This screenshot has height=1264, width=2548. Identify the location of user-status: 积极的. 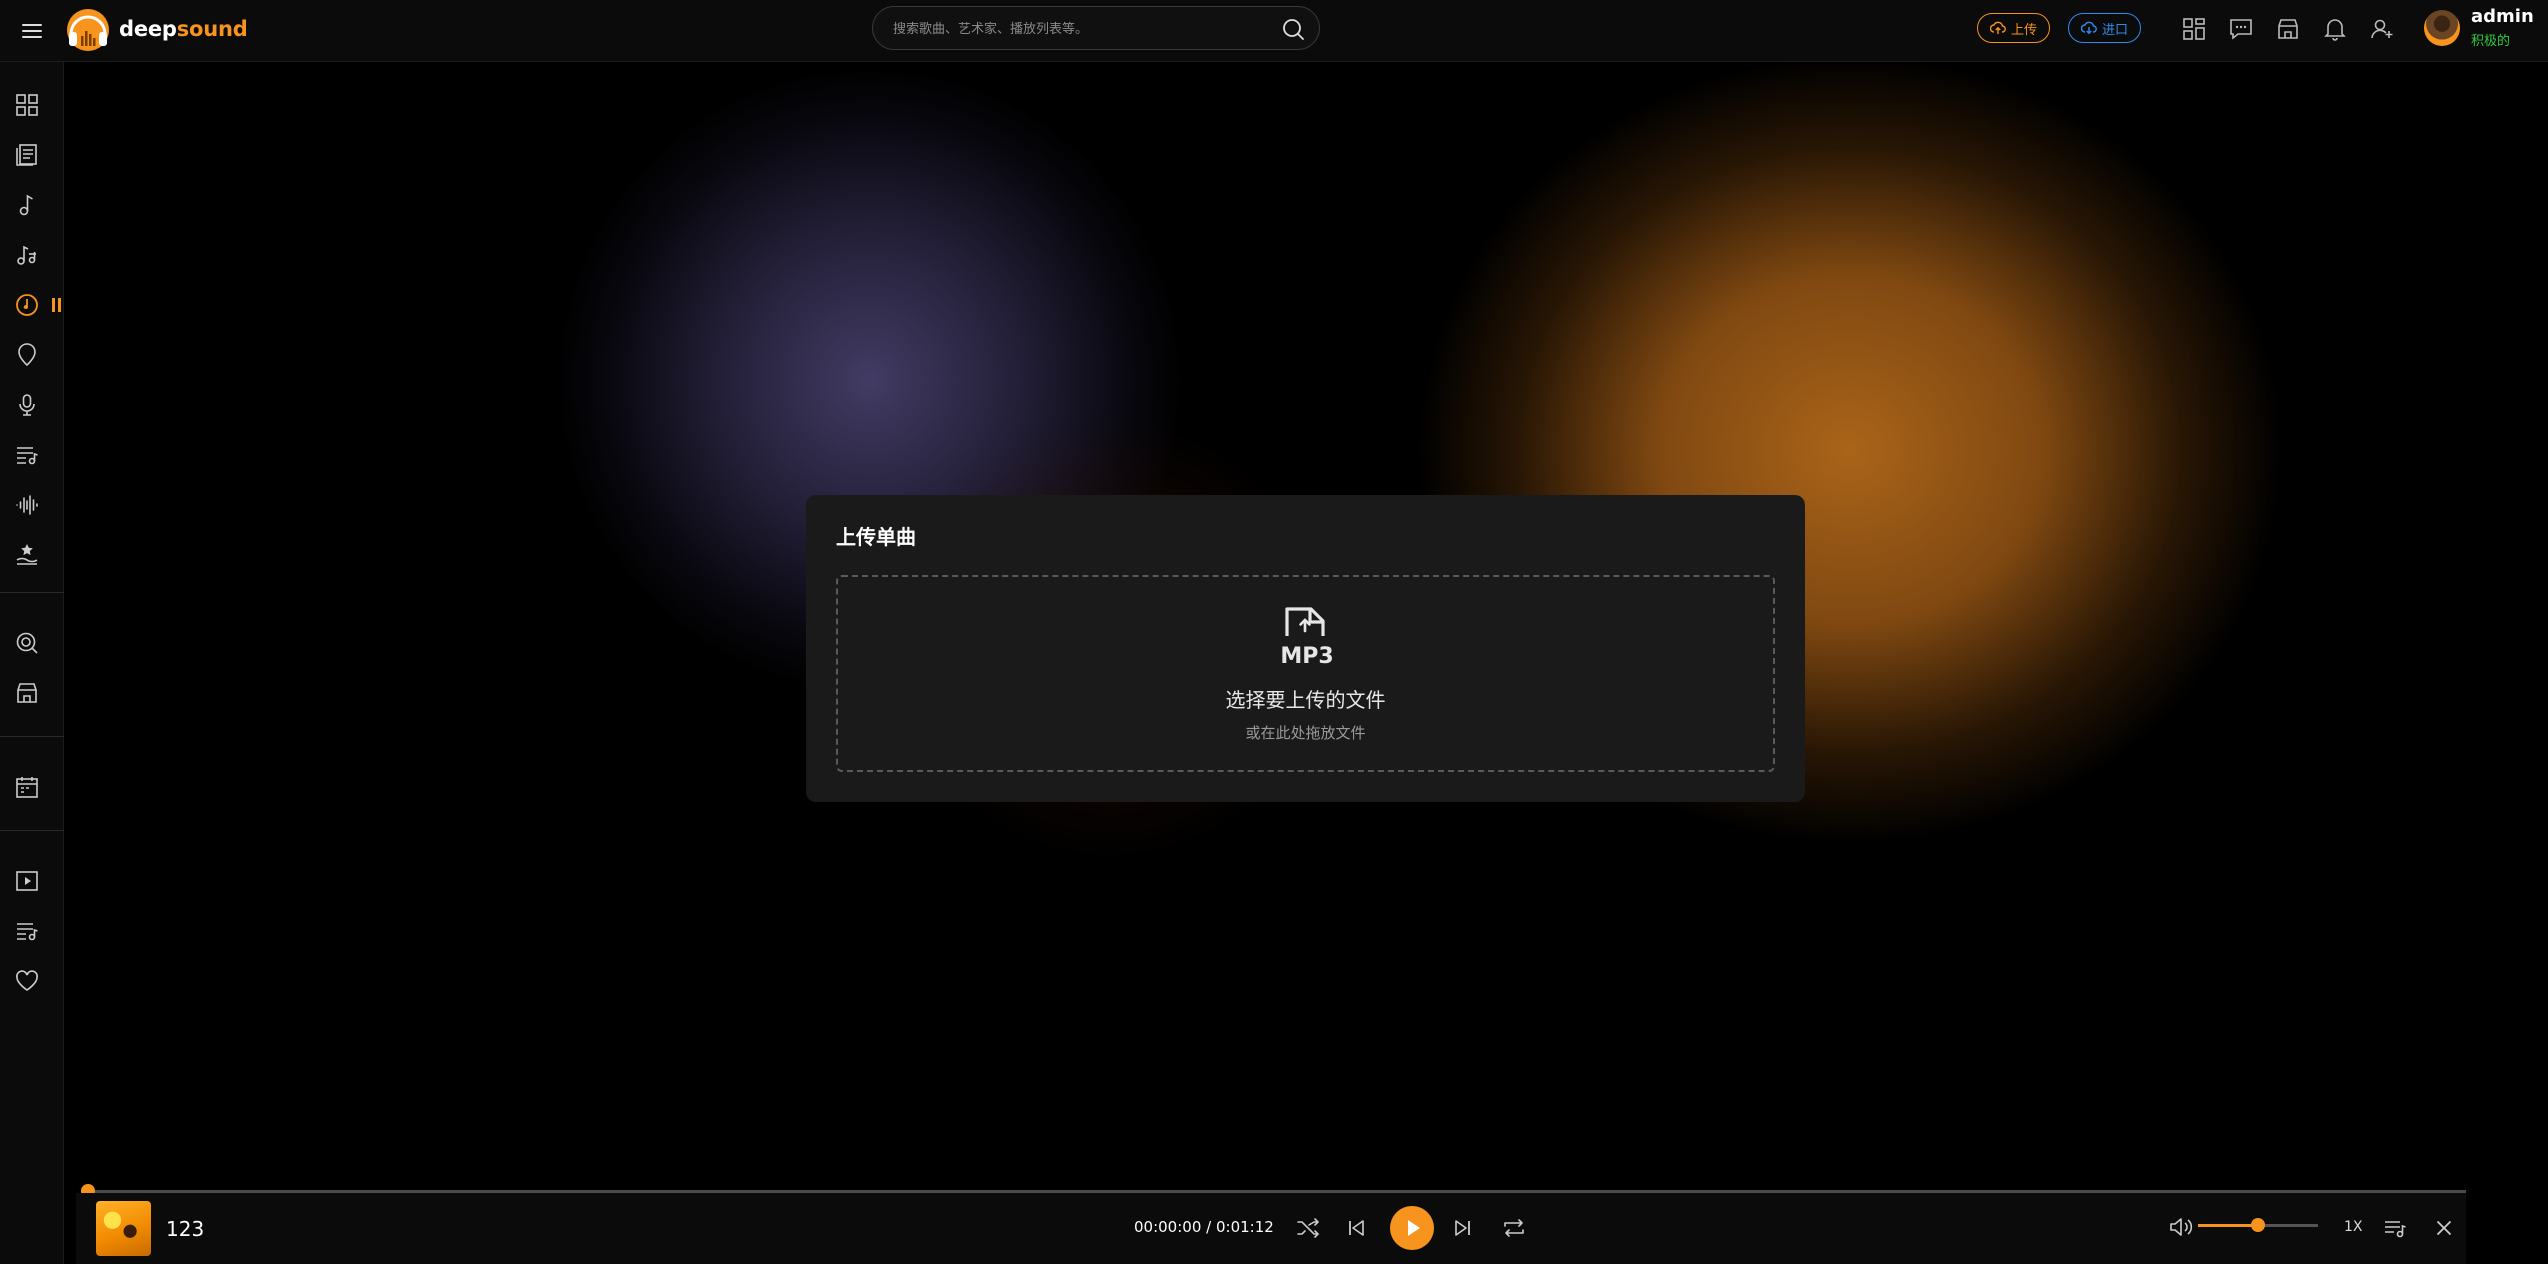
(2491, 41).